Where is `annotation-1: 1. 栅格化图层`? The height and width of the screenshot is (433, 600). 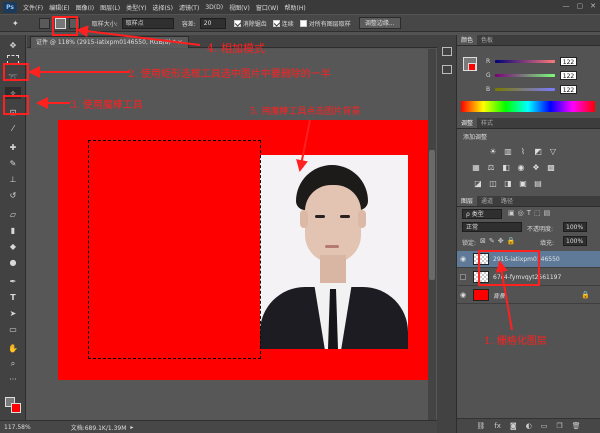
annotation-1: 1. 栅格化图层 is located at coordinates (515, 341).